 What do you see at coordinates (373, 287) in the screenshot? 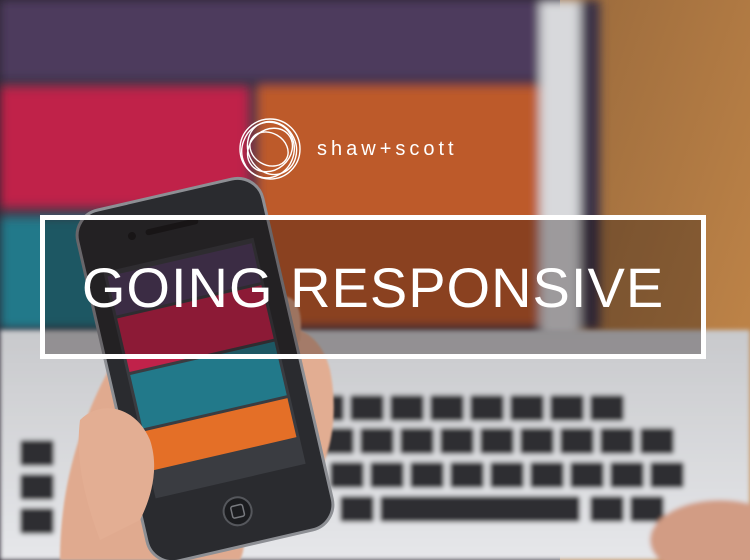
I see `headline: GOING RESPONSIVE` at bounding box center [373, 287].